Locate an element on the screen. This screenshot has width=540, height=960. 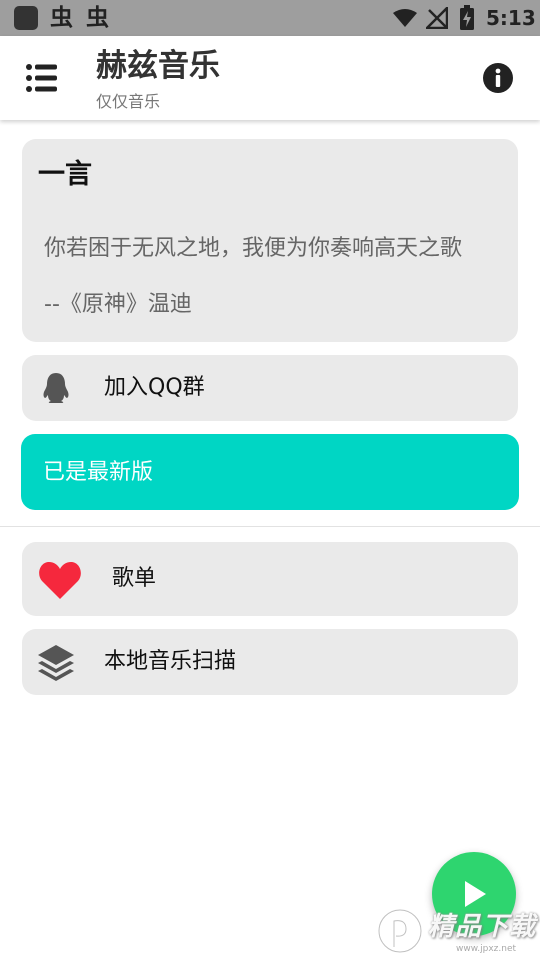
playlist-label: 歌单 is located at coordinates (134, 578).